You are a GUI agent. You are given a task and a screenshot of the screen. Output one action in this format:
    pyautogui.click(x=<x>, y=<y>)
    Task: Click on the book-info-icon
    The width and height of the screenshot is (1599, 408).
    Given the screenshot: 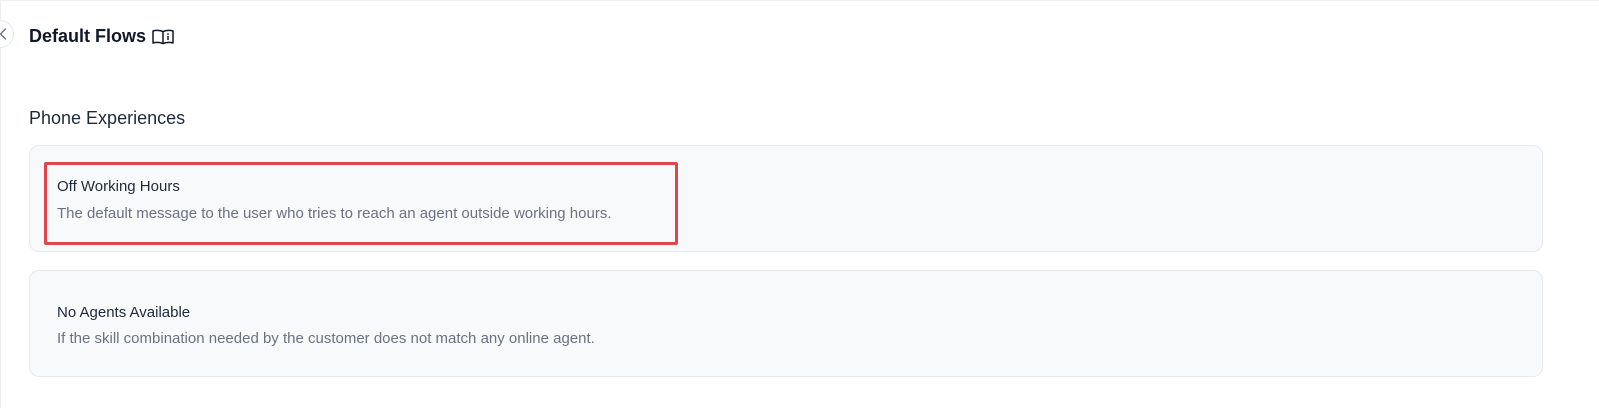 What is the action you would take?
    pyautogui.click(x=163, y=37)
    